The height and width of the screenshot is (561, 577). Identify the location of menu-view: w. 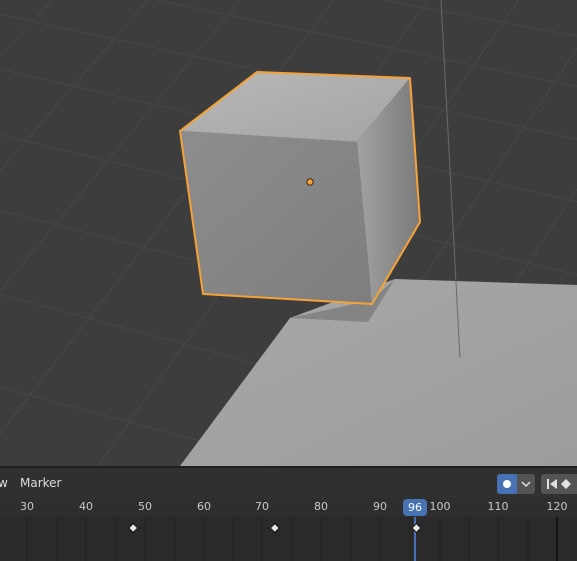
(4, 483).